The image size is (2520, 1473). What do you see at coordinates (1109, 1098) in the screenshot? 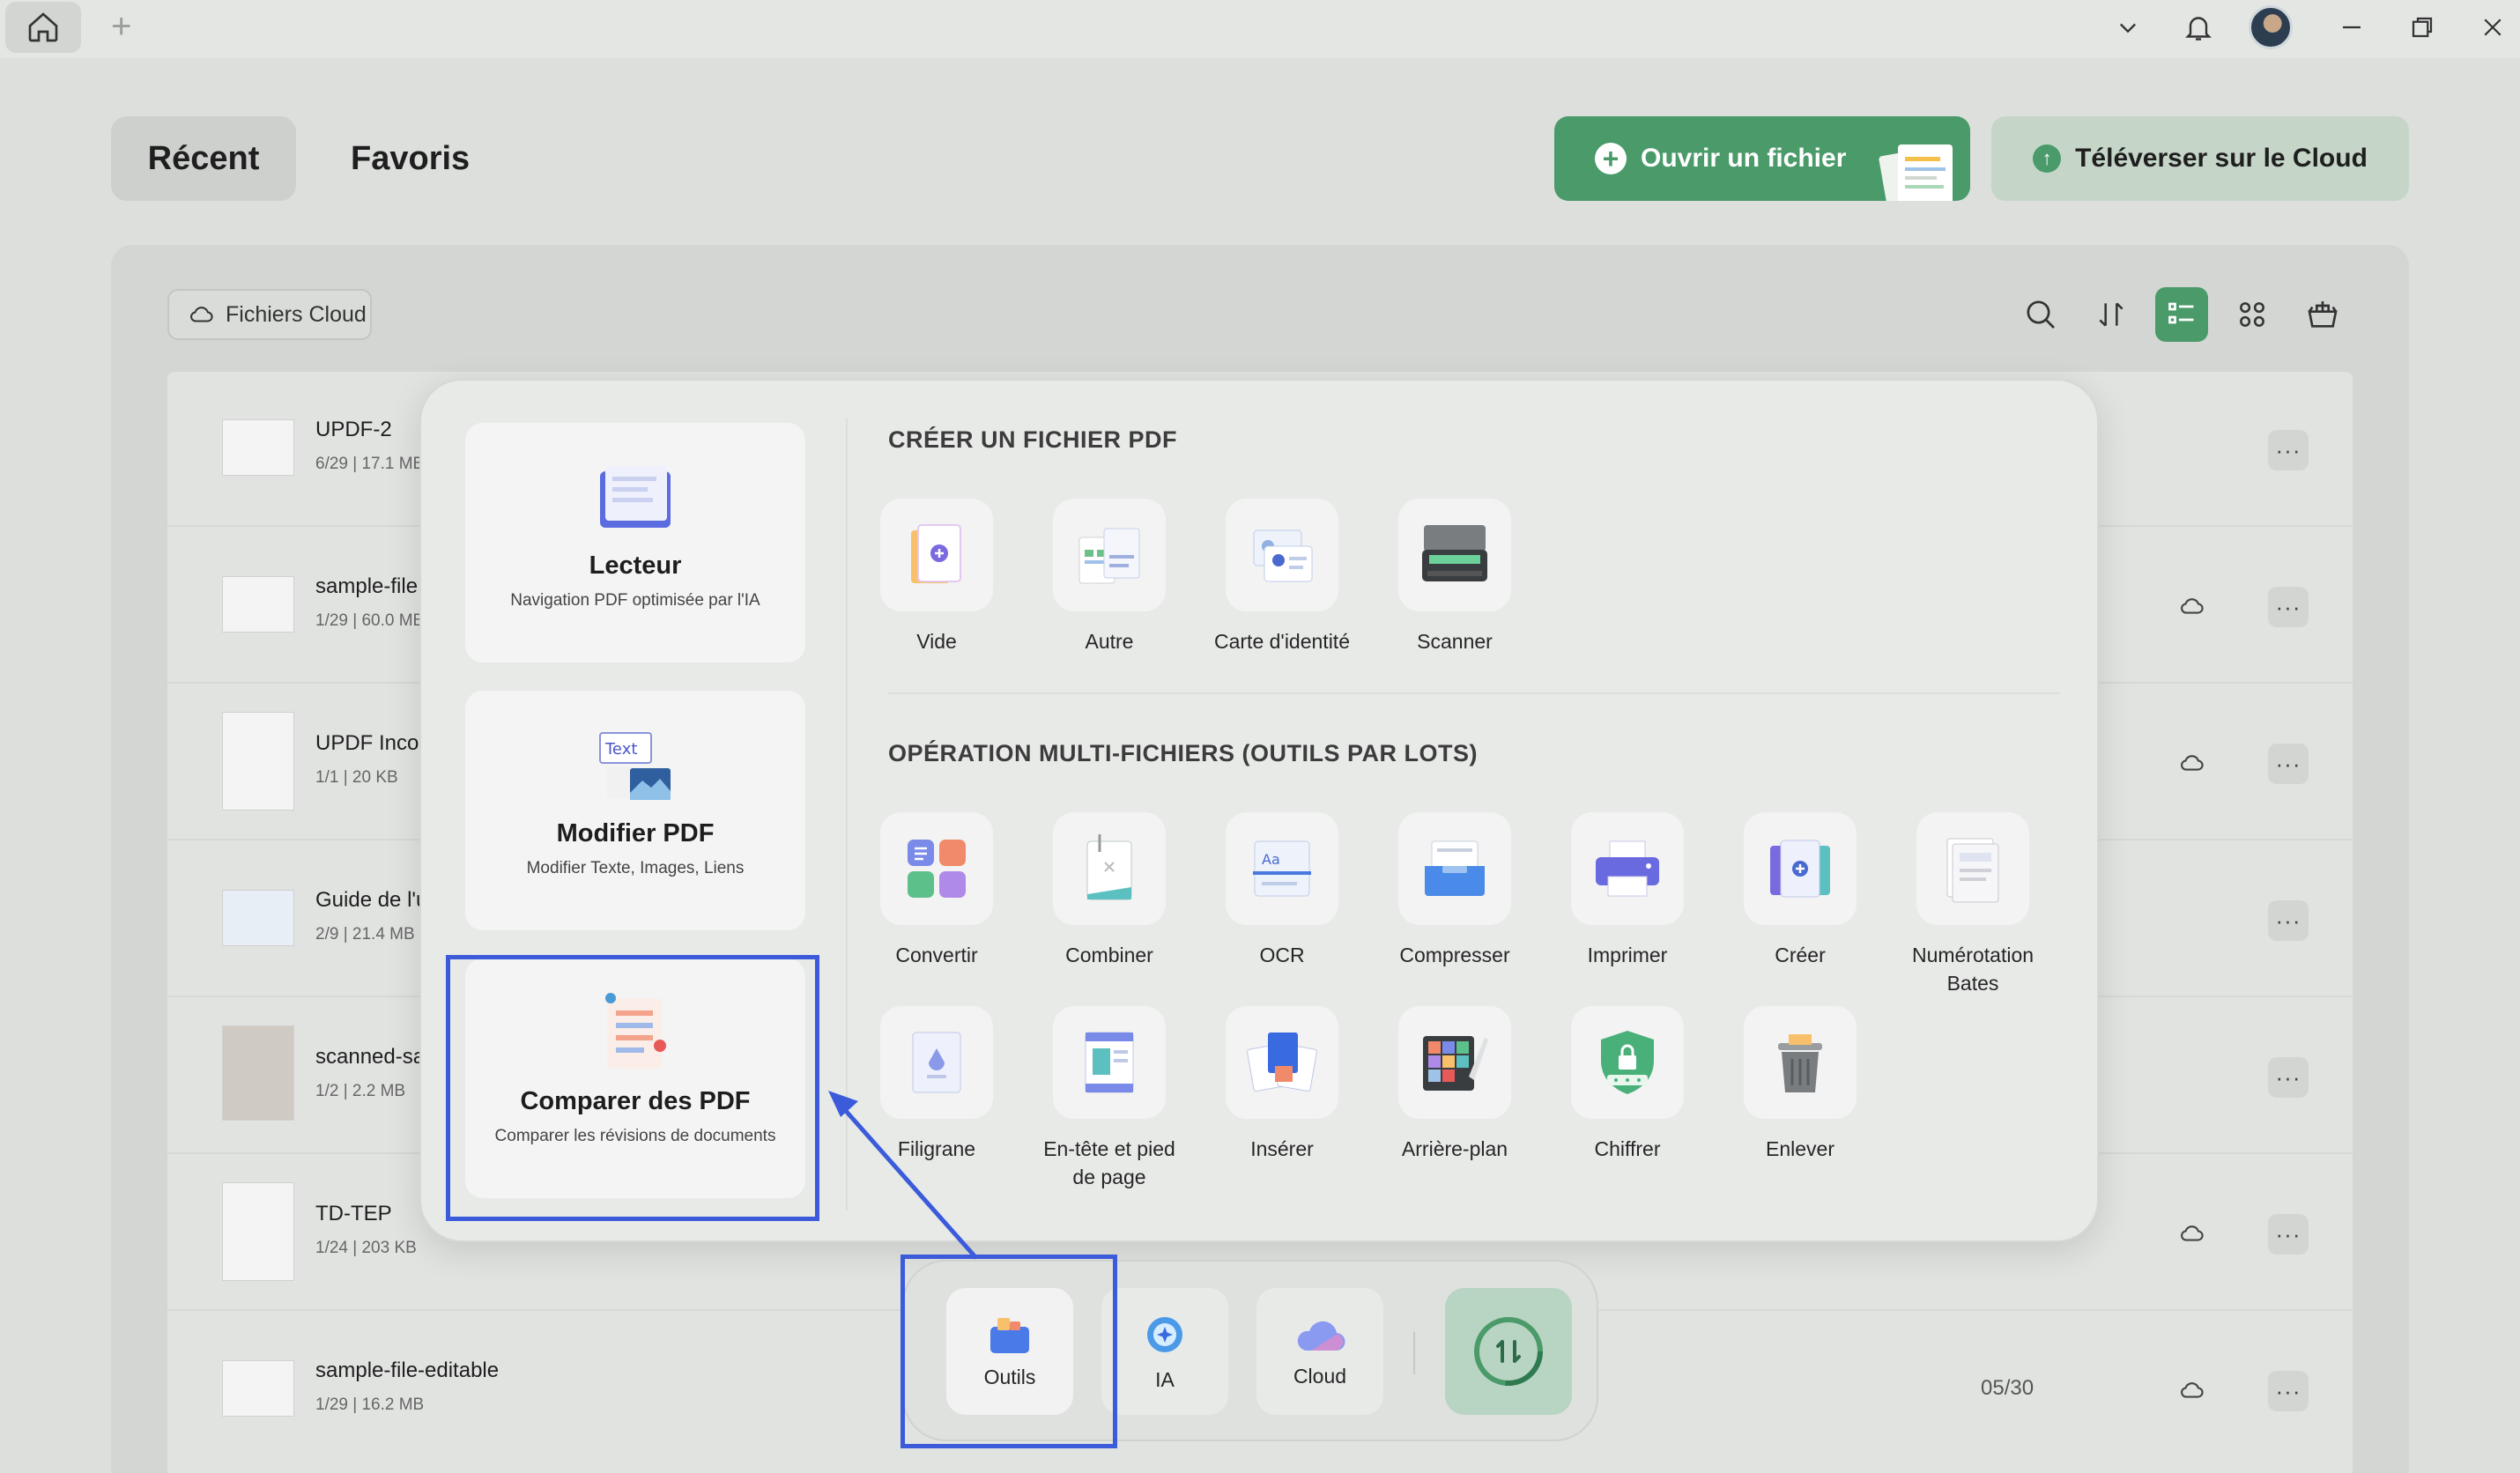
I see `tool-header-footer: En-tête et pied de page` at bounding box center [1109, 1098].